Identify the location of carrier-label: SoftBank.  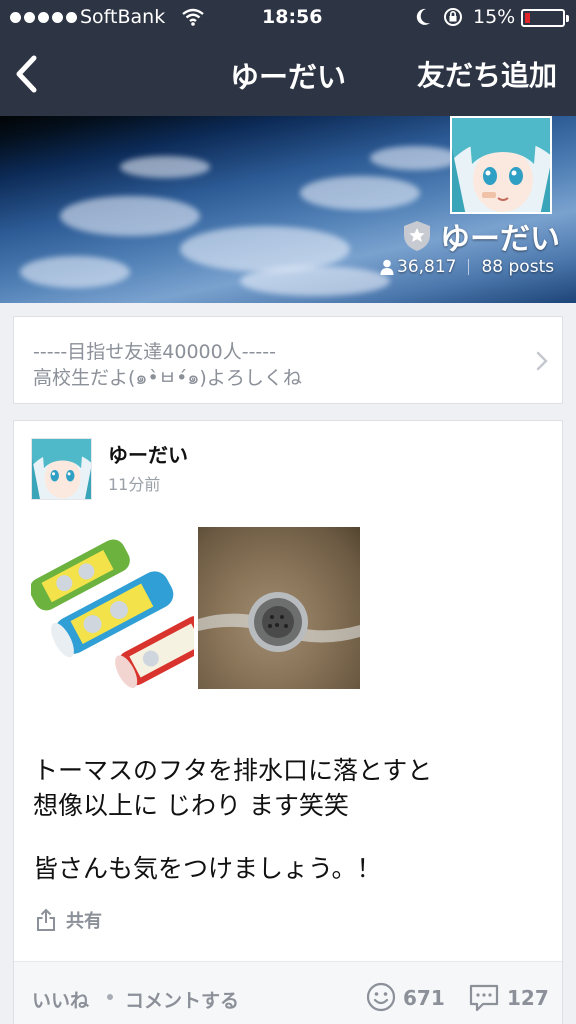
(123, 17).